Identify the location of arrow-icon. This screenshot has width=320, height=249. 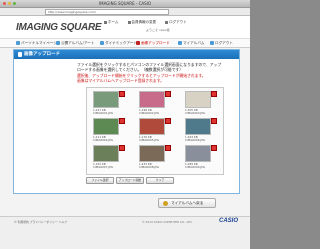
(165, 203).